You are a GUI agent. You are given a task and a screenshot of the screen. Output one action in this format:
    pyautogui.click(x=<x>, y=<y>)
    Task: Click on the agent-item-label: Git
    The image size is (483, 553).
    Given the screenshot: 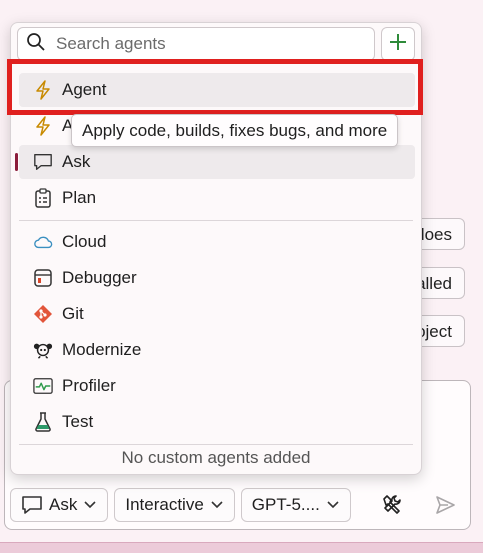 What is the action you would take?
    pyautogui.click(x=73, y=313)
    